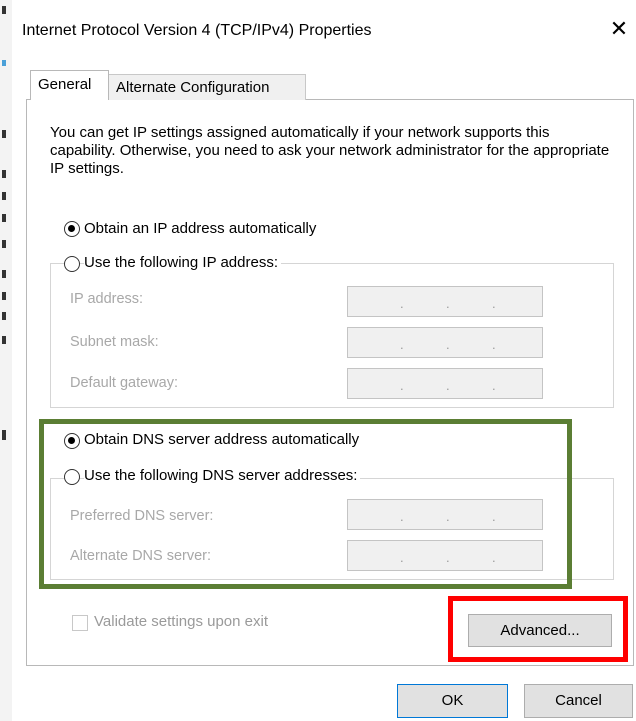 The height and width of the screenshot is (721, 636). Describe the element at coordinates (202, 228) in the screenshot. I see `ip-auto-label: Obtain an IP address automatically` at that location.